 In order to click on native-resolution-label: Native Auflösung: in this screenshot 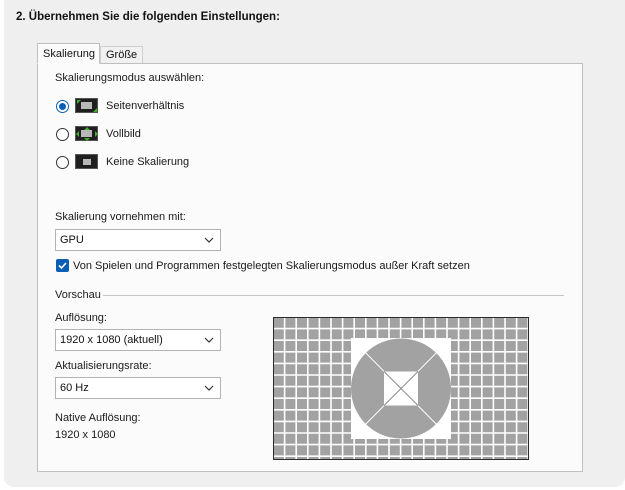, I will do `click(98, 418)`.